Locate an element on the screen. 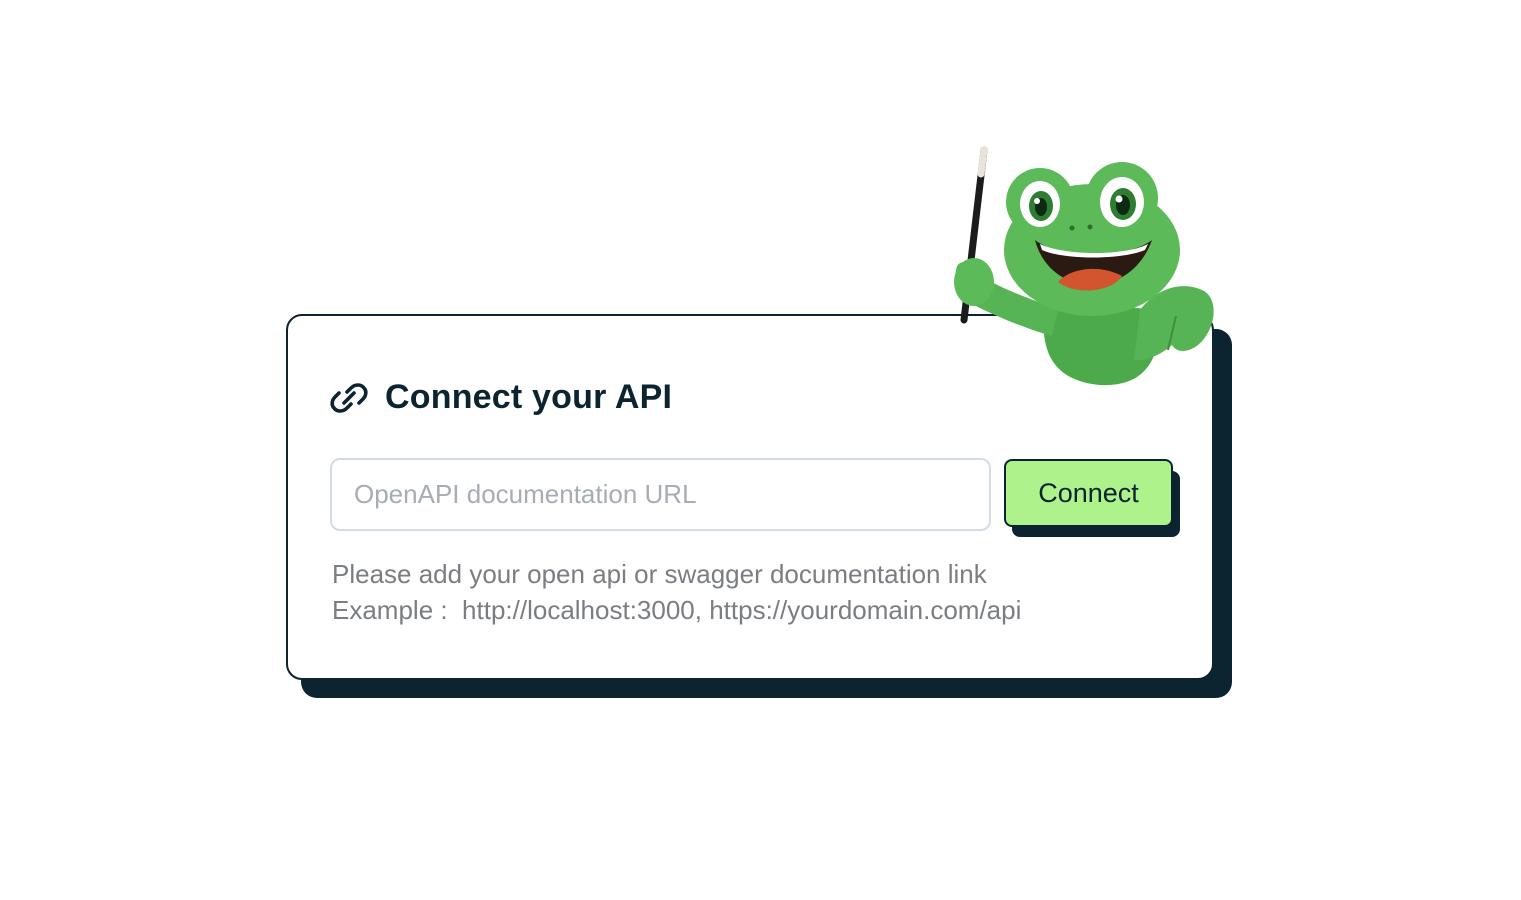 Image resolution: width=1521 pixels, height=900 pixels. connect-button: Connect is located at coordinates (1088, 493).